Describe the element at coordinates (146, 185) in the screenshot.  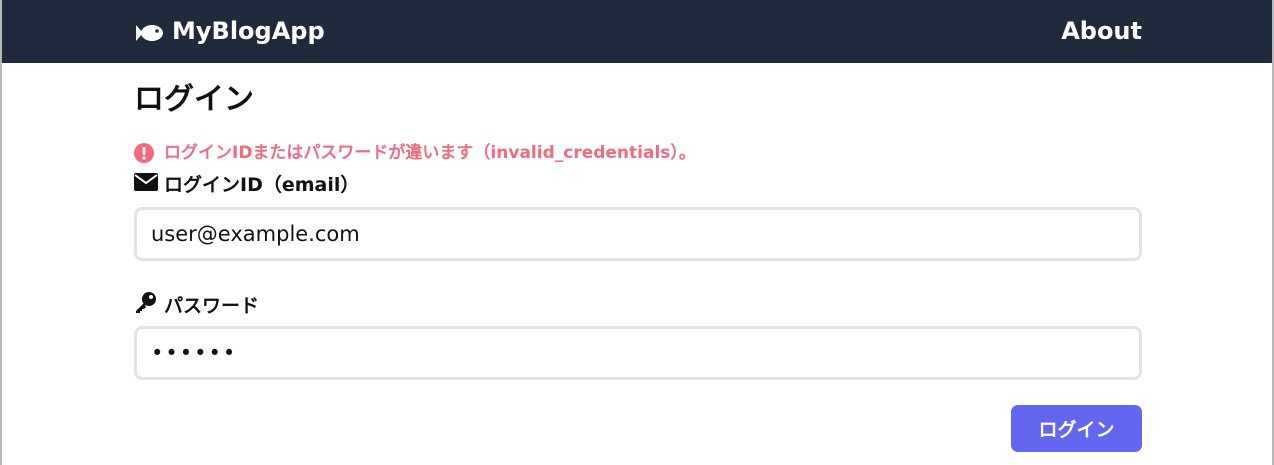
I see `envelope-icon` at that location.